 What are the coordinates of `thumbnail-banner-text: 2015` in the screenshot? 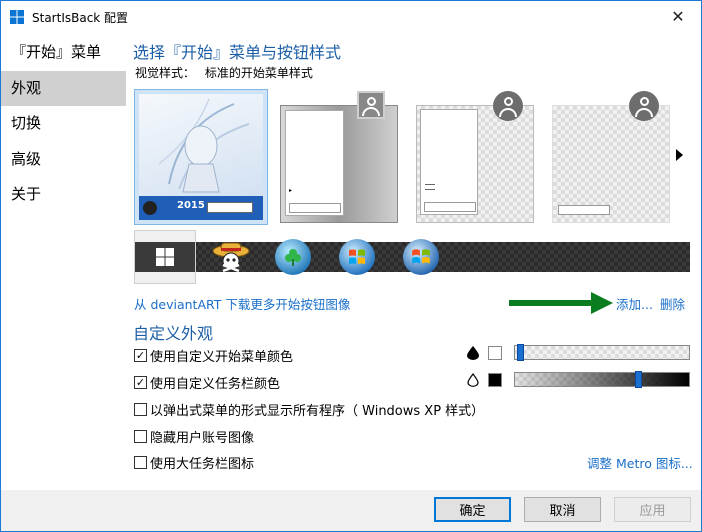 It's located at (191, 205).